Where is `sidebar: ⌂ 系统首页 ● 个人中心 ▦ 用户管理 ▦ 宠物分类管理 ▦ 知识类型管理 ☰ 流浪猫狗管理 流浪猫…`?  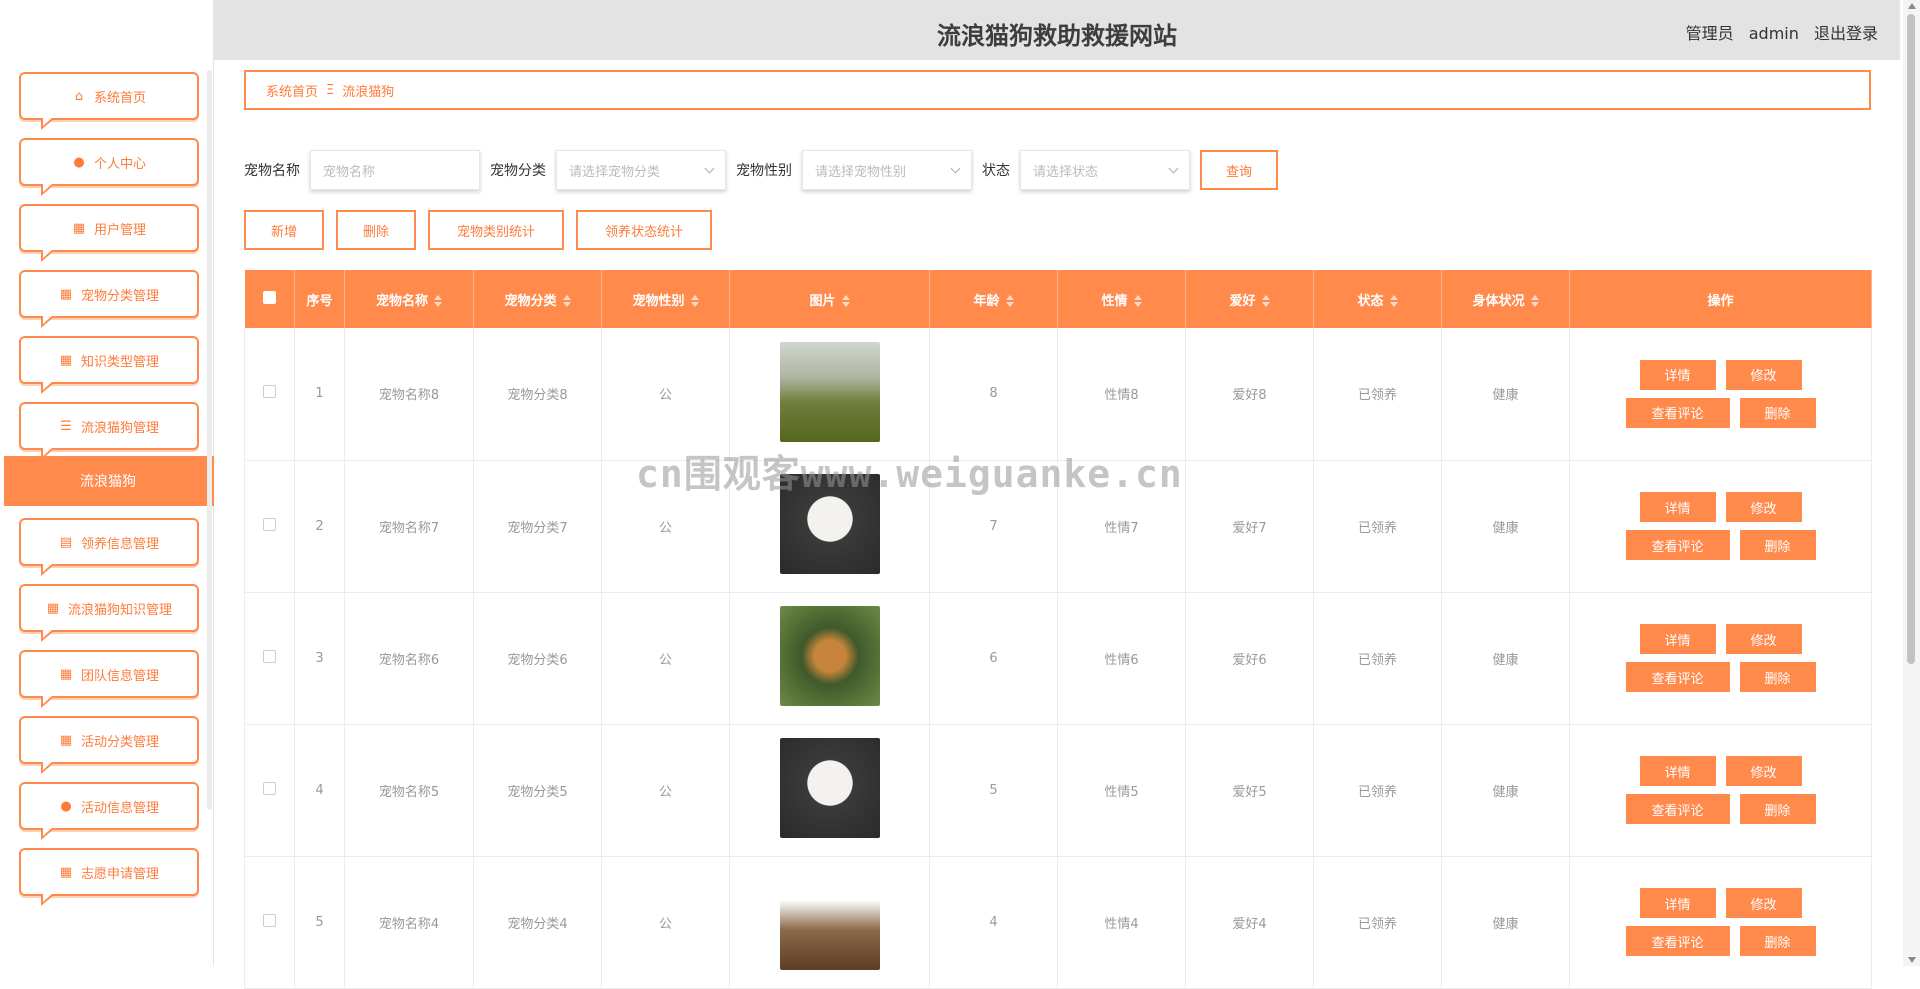
sidebar: ⌂ 系统首页 ● 个人中心 ▦ 用户管理 ▦ 宠物分类管理 ▦ 知识类型管理 ☰ 流浪猫狗管理 流浪猫… is located at coordinates (107, 483).